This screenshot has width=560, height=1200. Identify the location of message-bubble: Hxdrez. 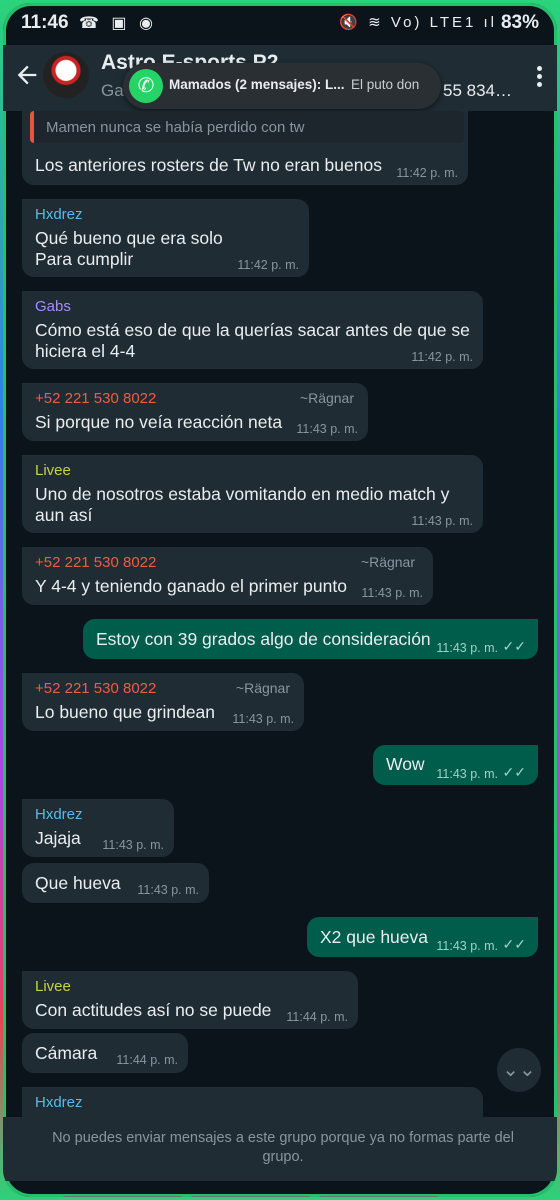
(252, 1102).